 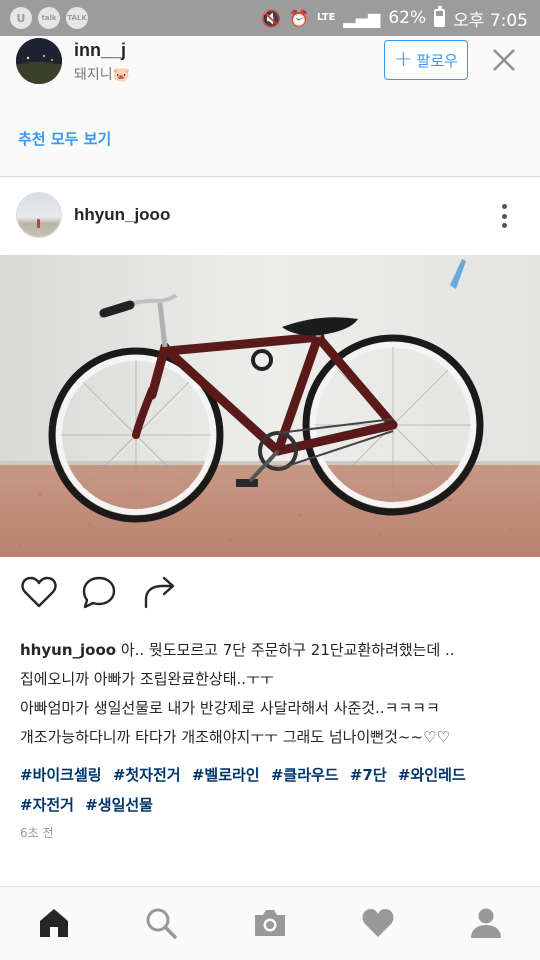 What do you see at coordinates (159, 592) in the screenshot?
I see `share-icon` at bounding box center [159, 592].